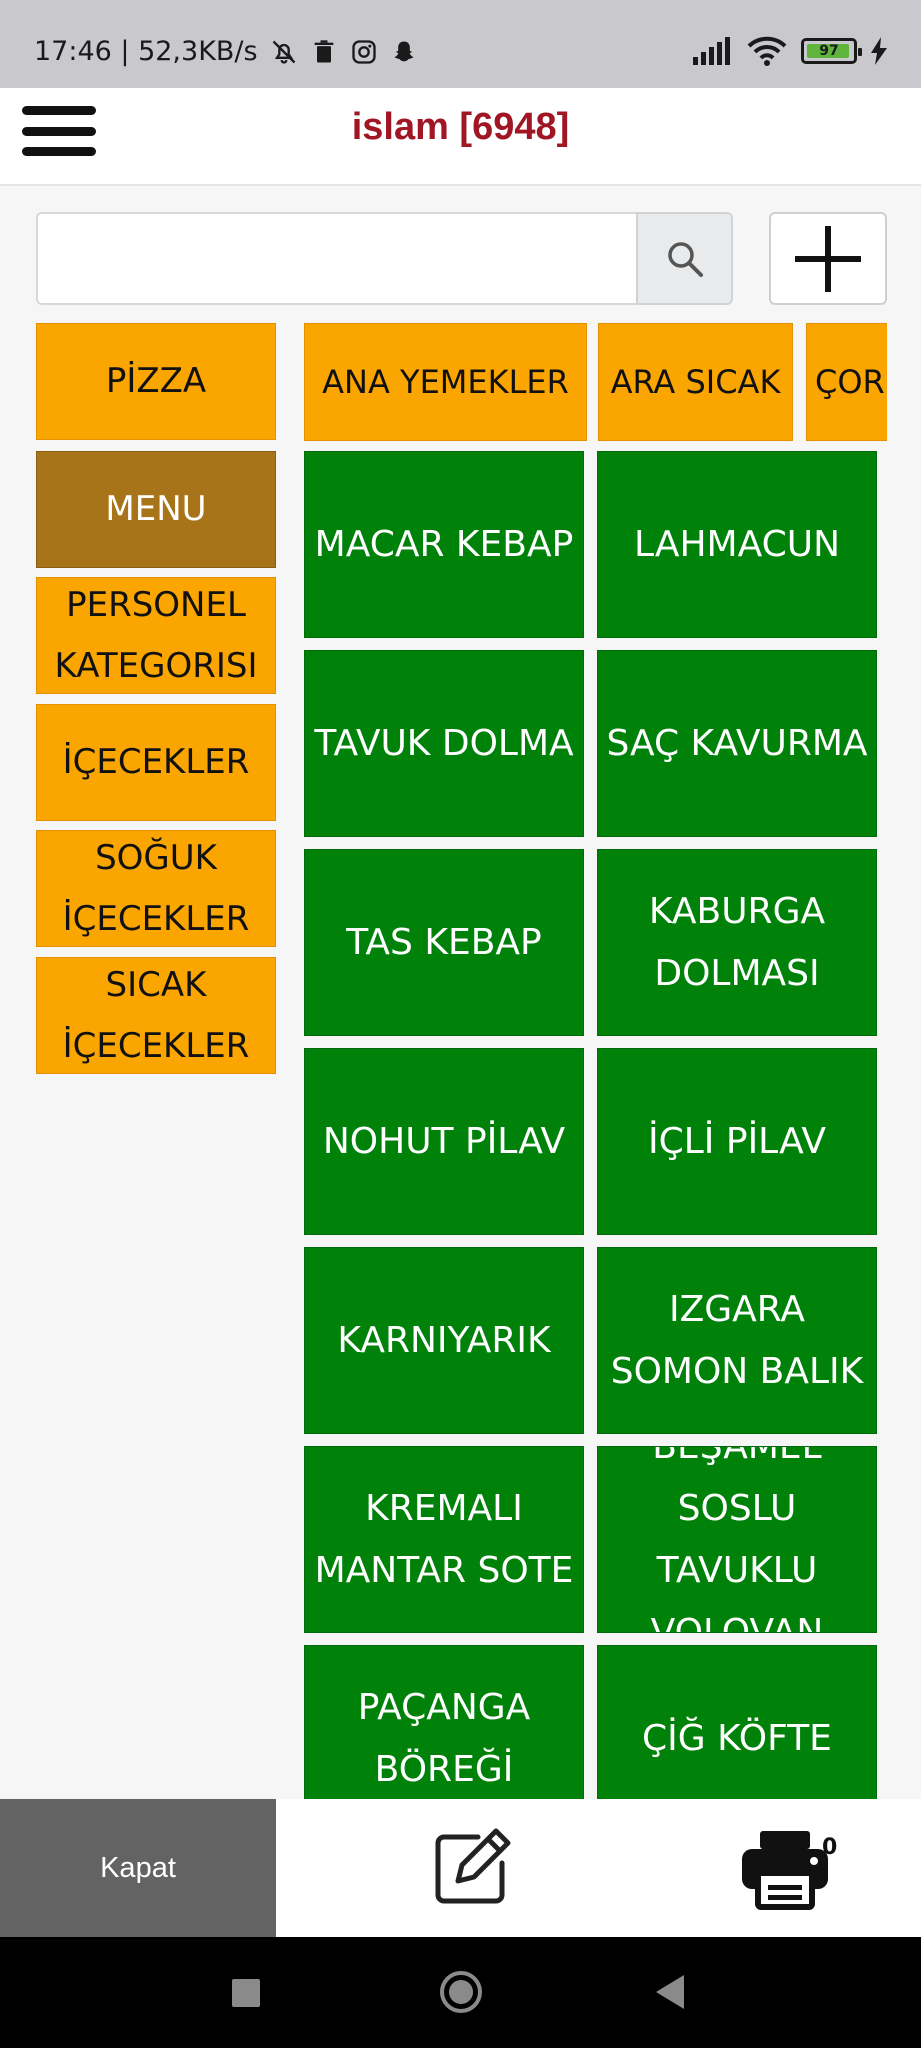  What do you see at coordinates (767, 51) in the screenshot?
I see `wifi-icon` at bounding box center [767, 51].